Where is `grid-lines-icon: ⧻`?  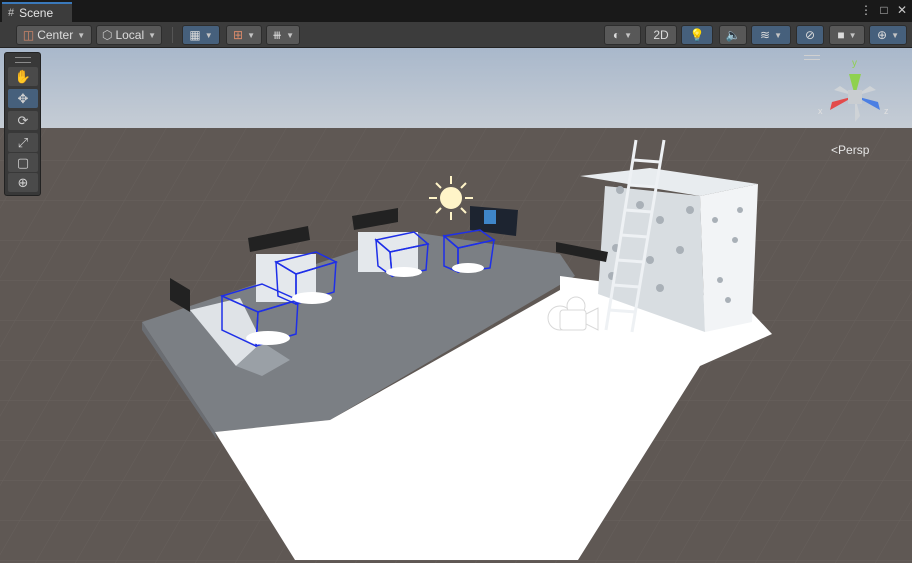 grid-lines-icon: ⧻ is located at coordinates (277, 35).